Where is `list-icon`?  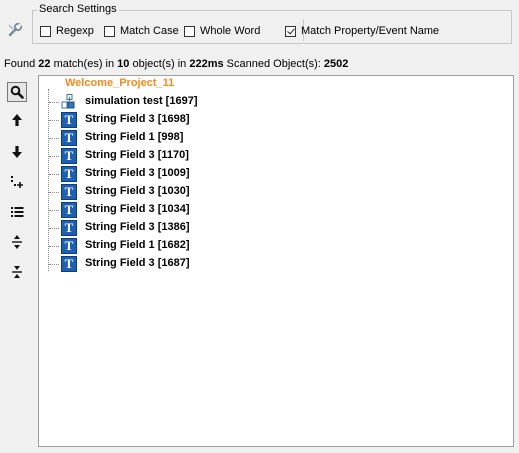
list-icon is located at coordinates (17, 212).